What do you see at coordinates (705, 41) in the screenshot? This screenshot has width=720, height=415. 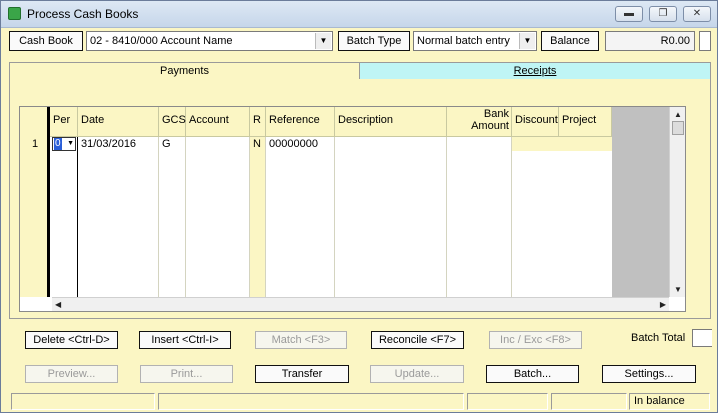 I see `balance-extra-field` at bounding box center [705, 41].